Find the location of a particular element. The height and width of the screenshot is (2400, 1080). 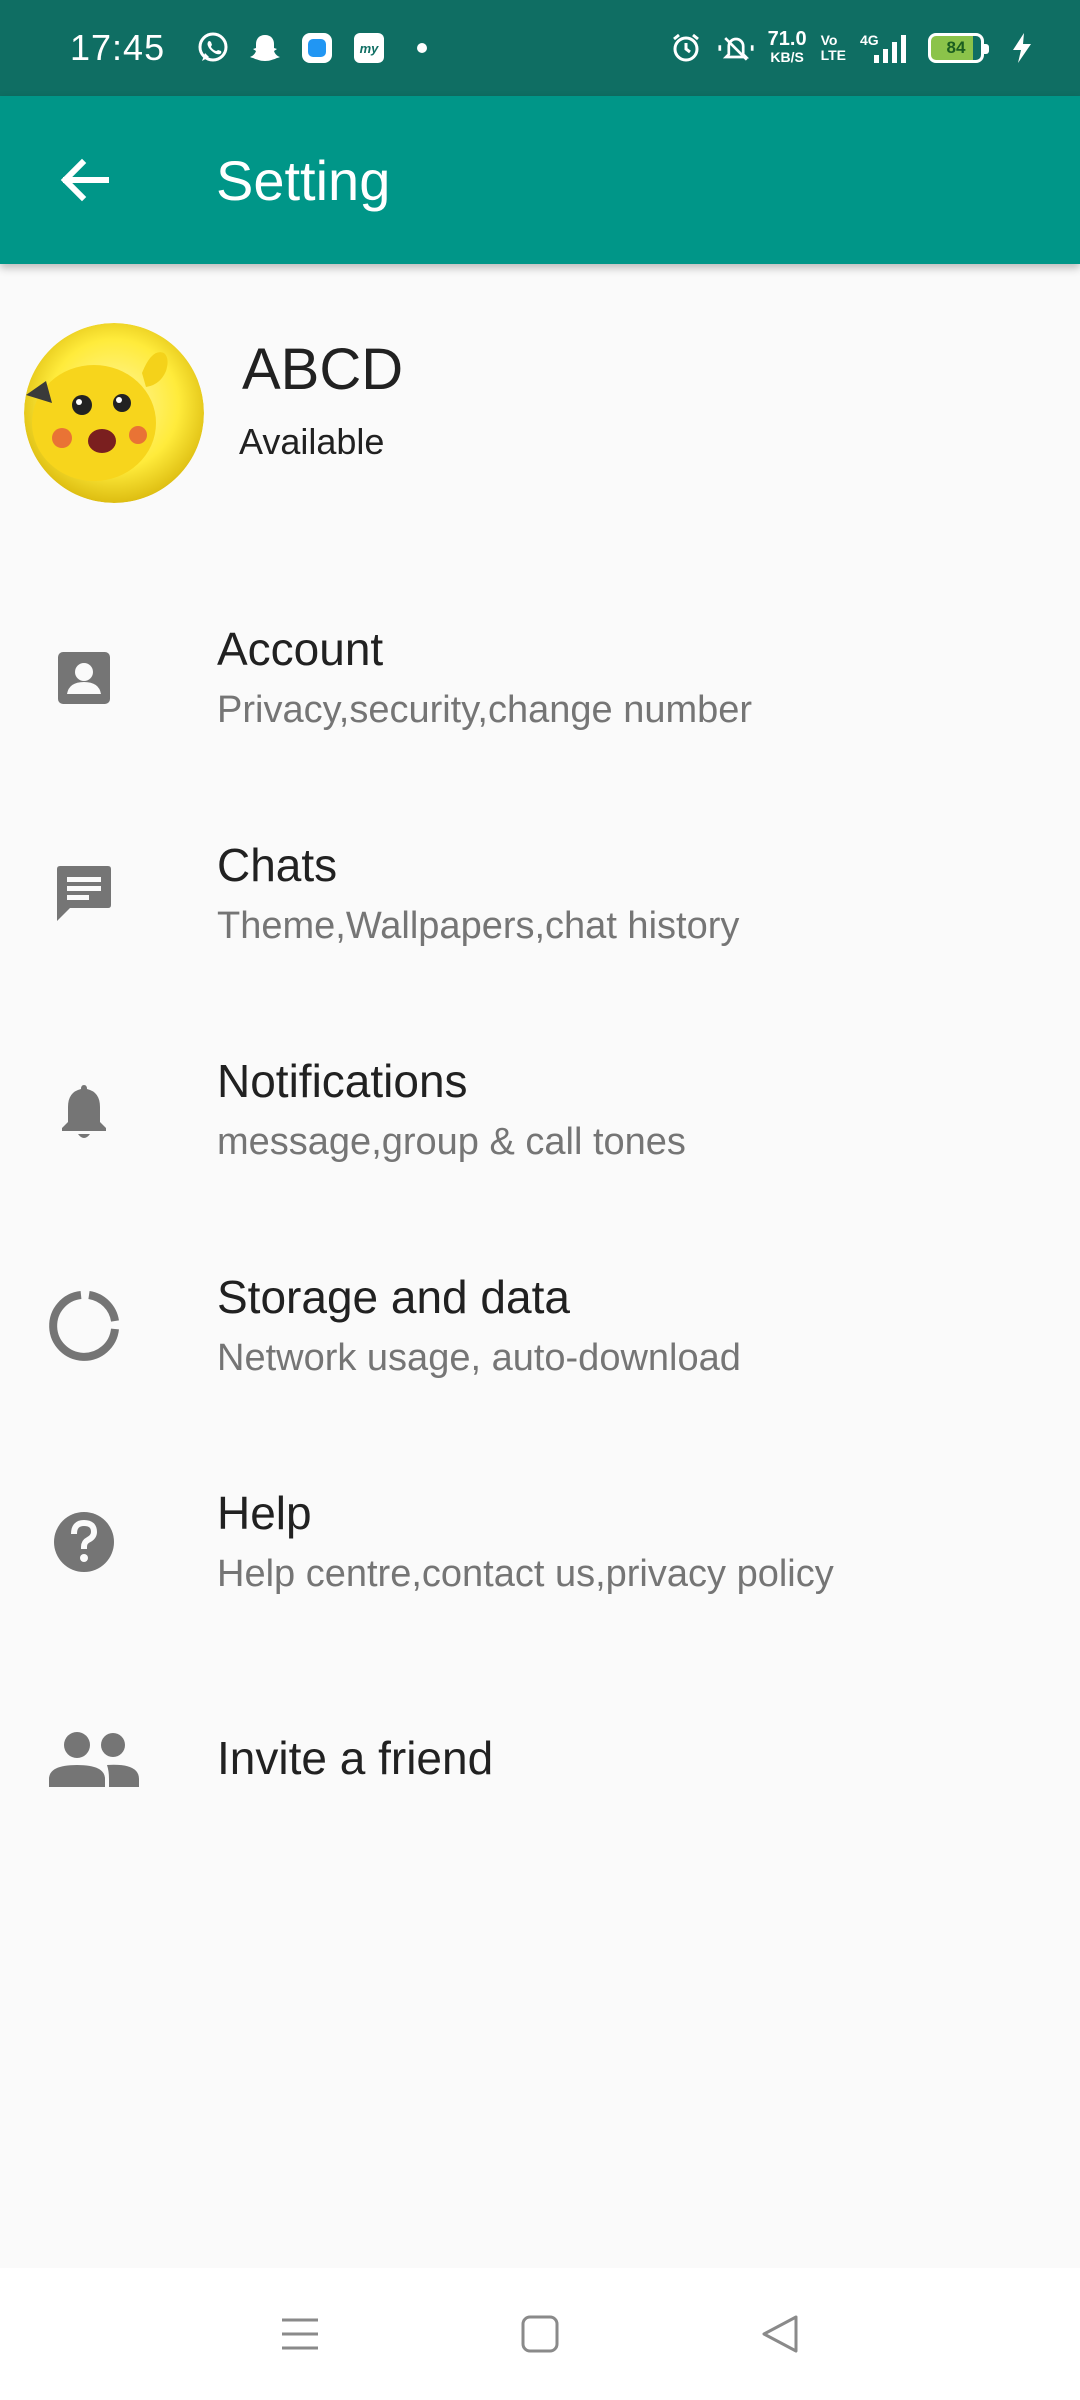

network-speed: 71.0 KB/S is located at coordinates (787, 47).